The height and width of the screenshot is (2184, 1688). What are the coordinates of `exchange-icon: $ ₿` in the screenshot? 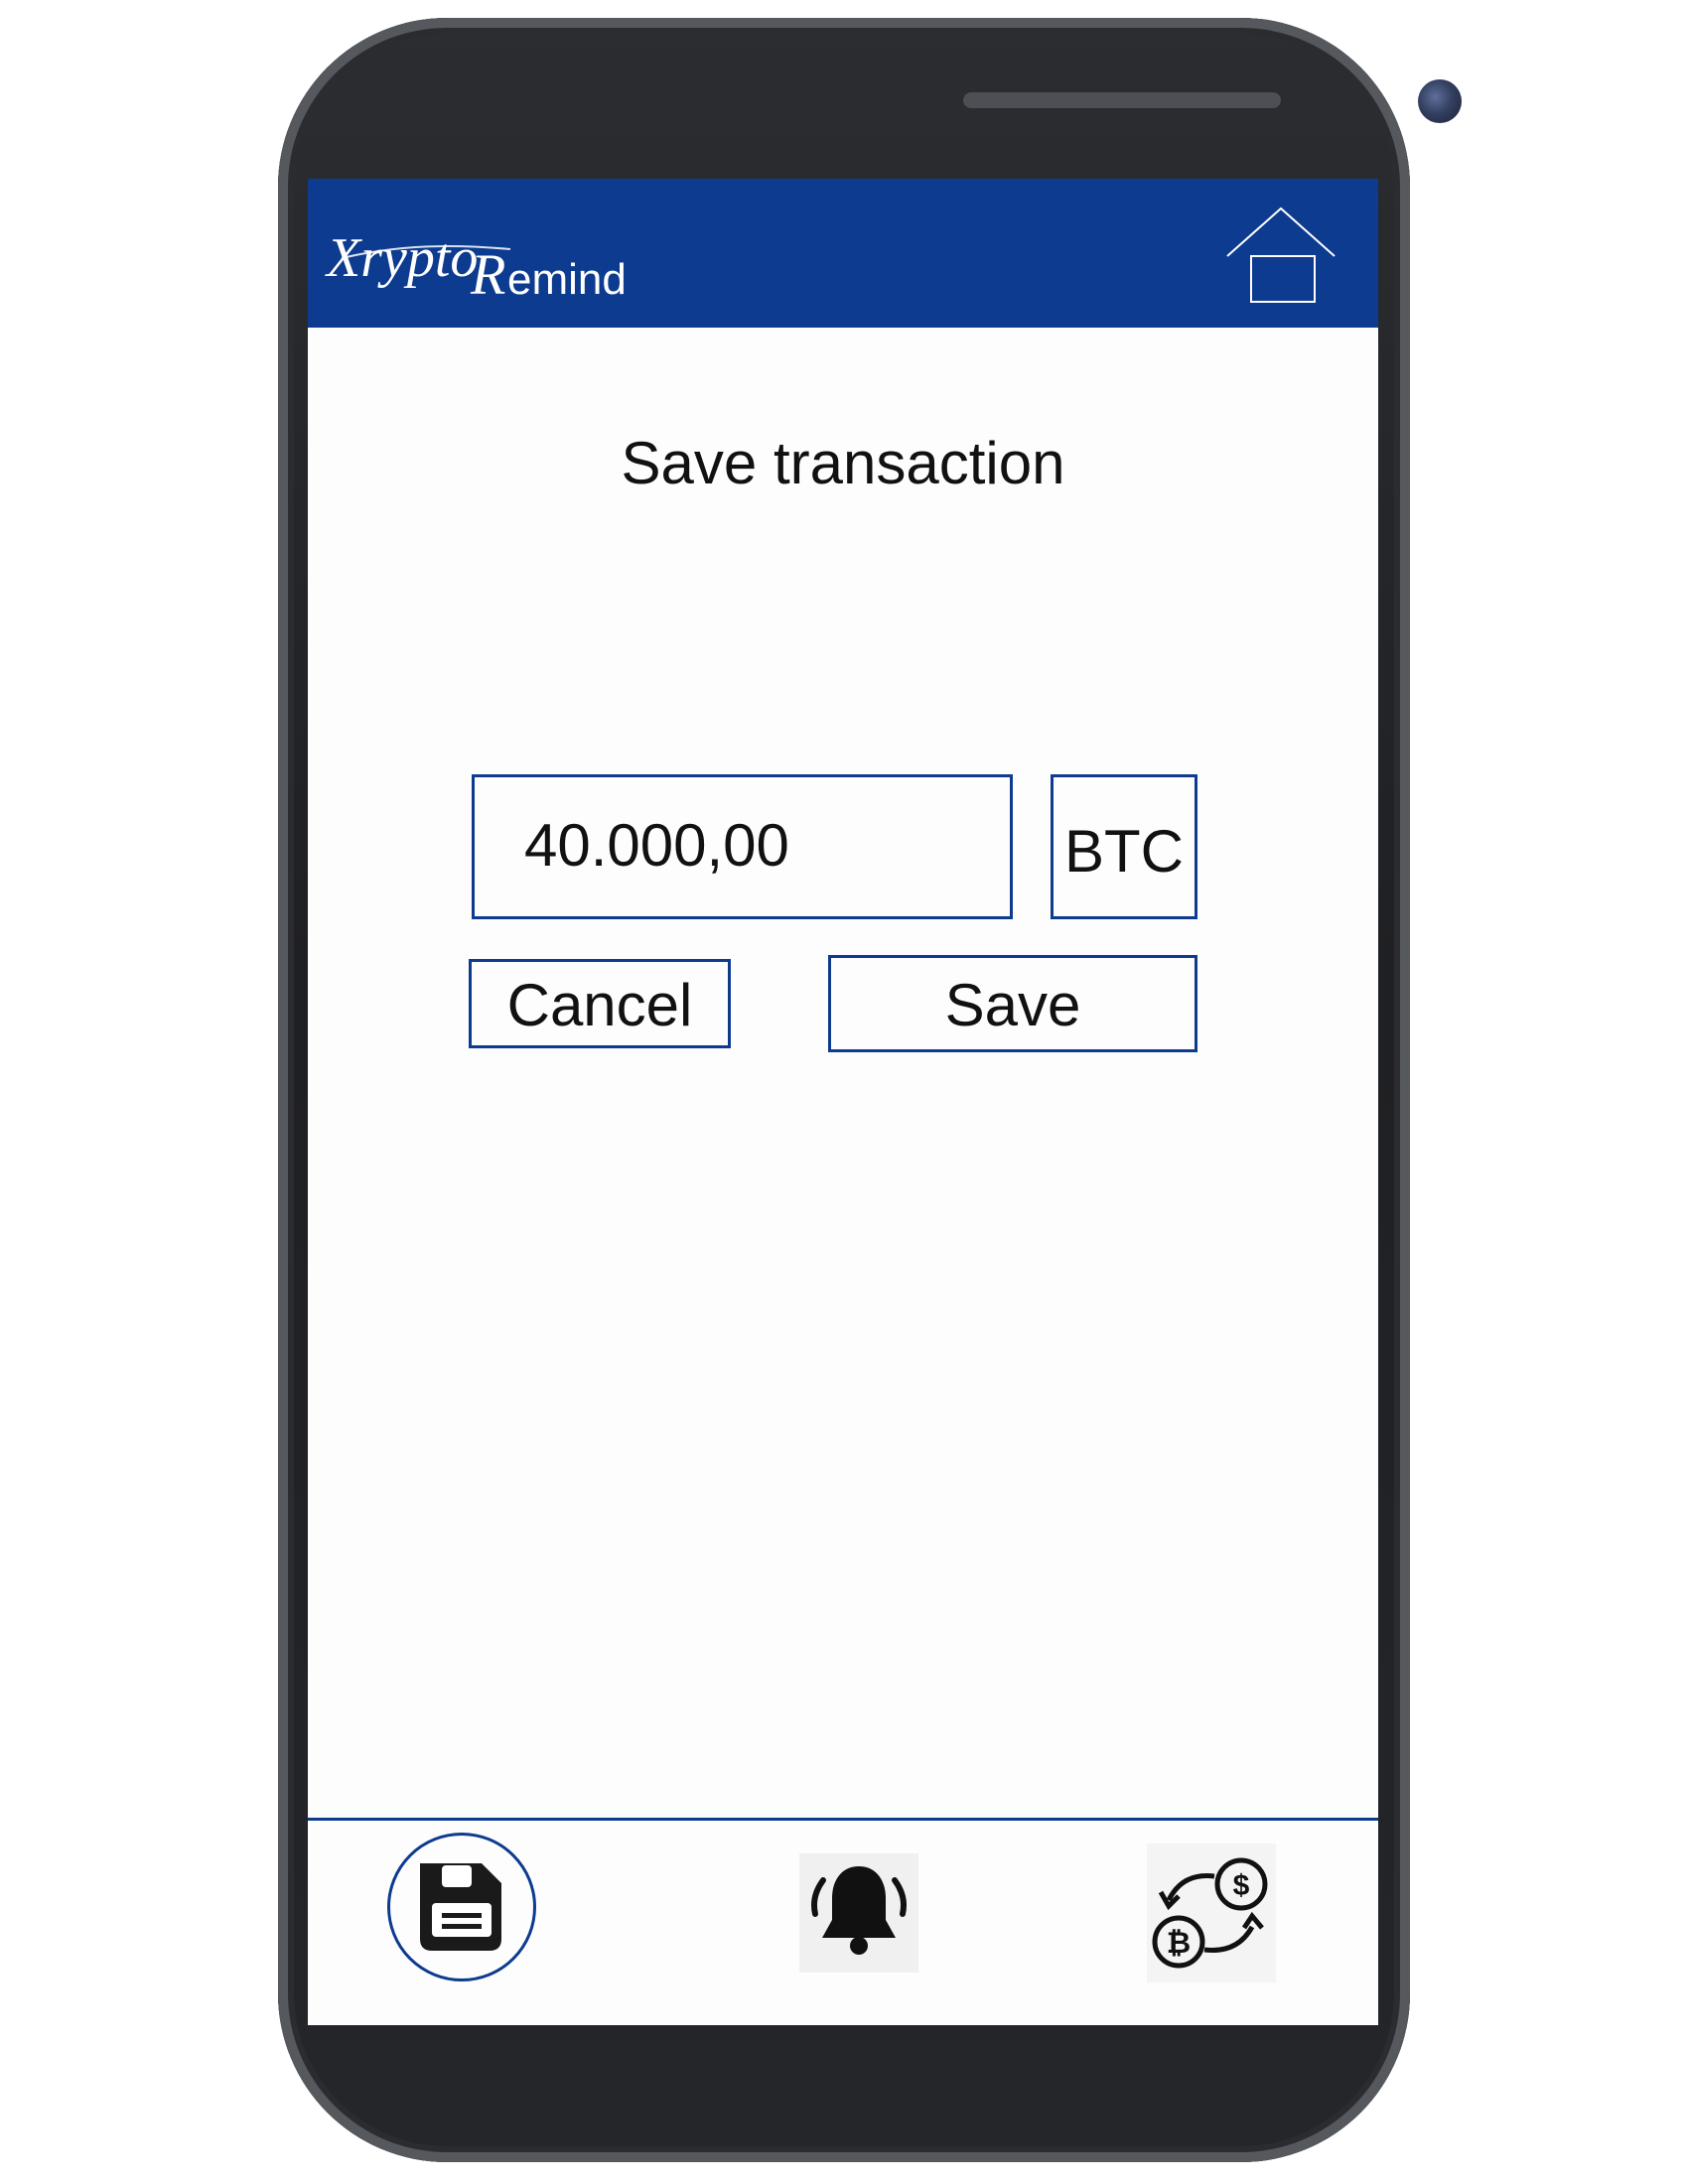 It's located at (1211, 1912).